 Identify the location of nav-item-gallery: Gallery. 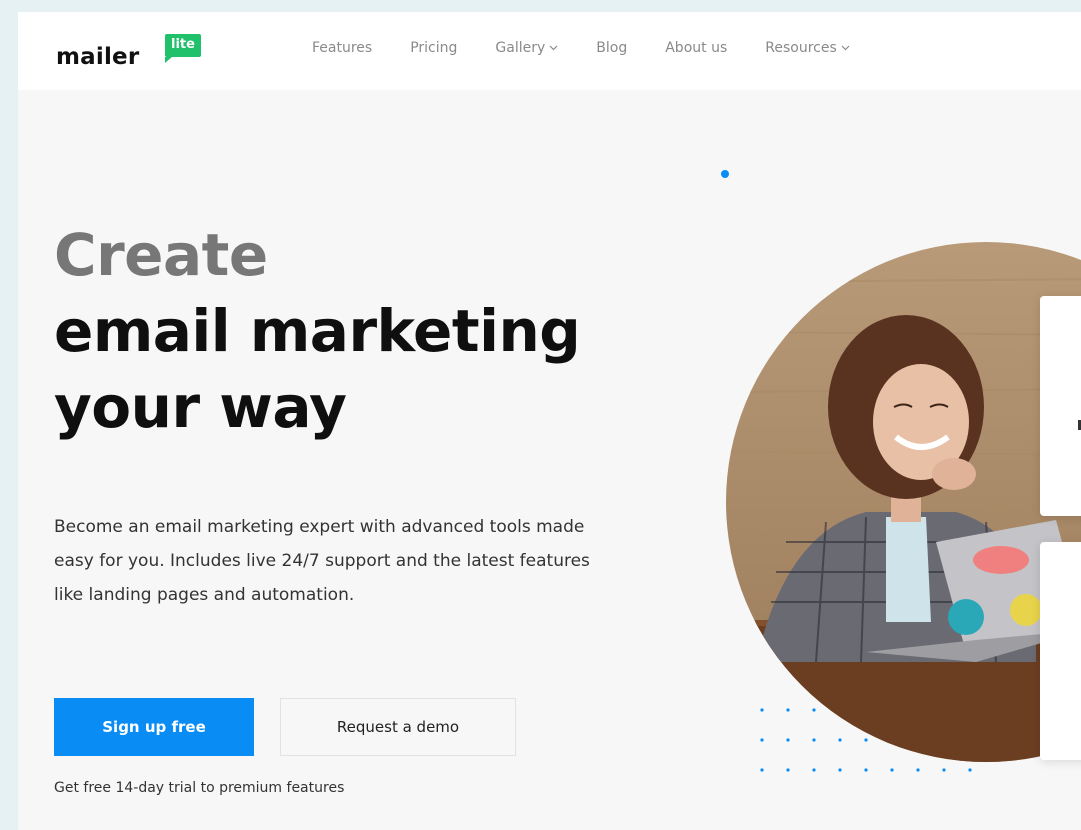
(526, 48).